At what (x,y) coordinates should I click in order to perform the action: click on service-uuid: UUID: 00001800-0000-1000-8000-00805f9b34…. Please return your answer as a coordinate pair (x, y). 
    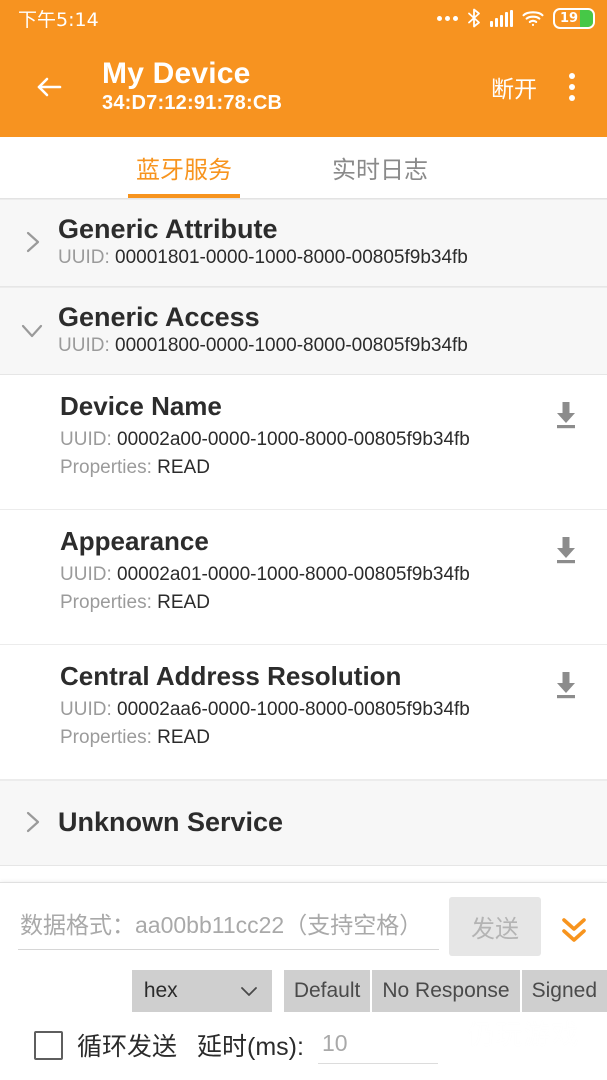
    Looking at the image, I should click on (263, 346).